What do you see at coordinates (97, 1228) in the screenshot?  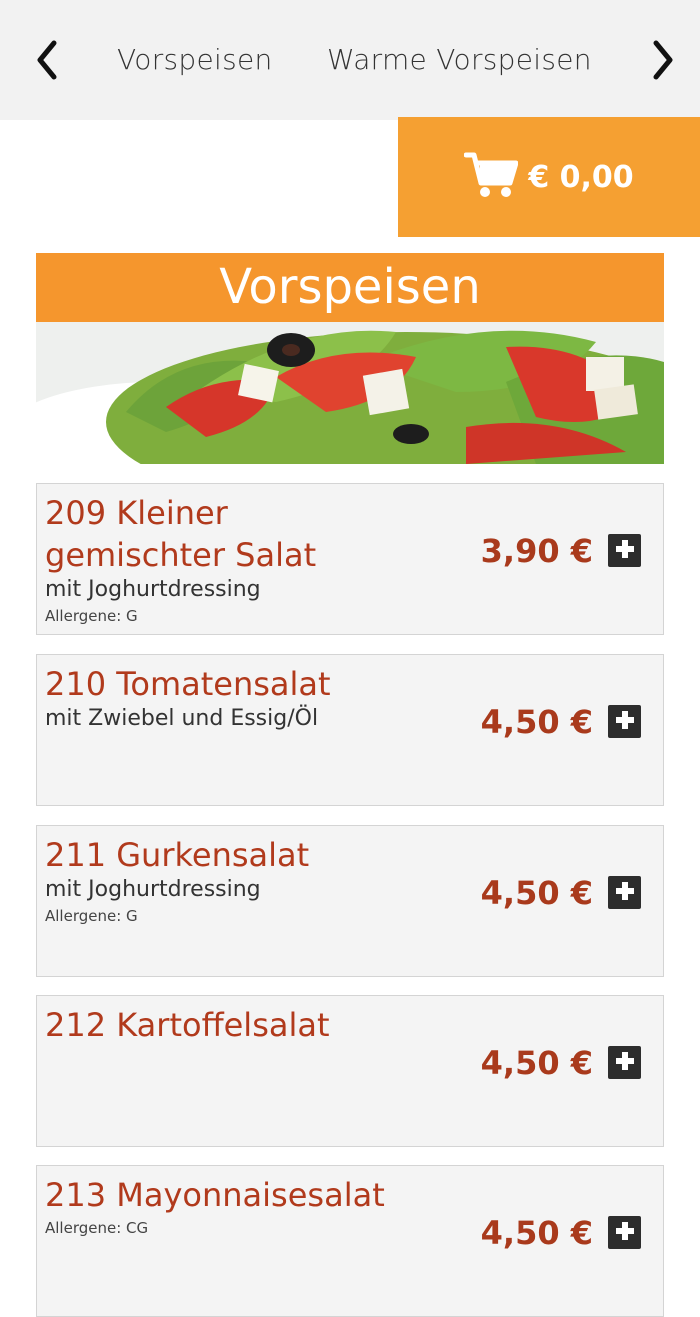 I see `item-allergens: Allergene: CG` at bounding box center [97, 1228].